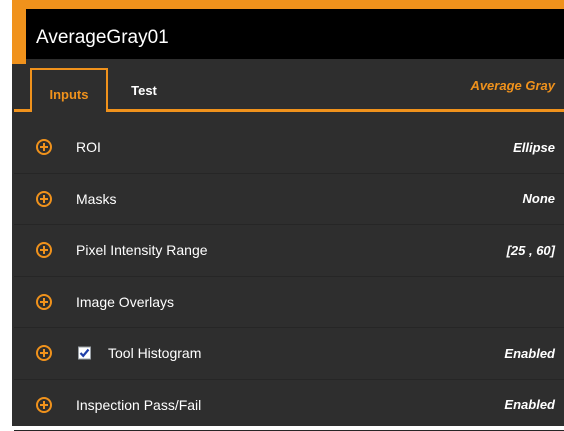  I want to click on tab-test: Test, so click(144, 88).